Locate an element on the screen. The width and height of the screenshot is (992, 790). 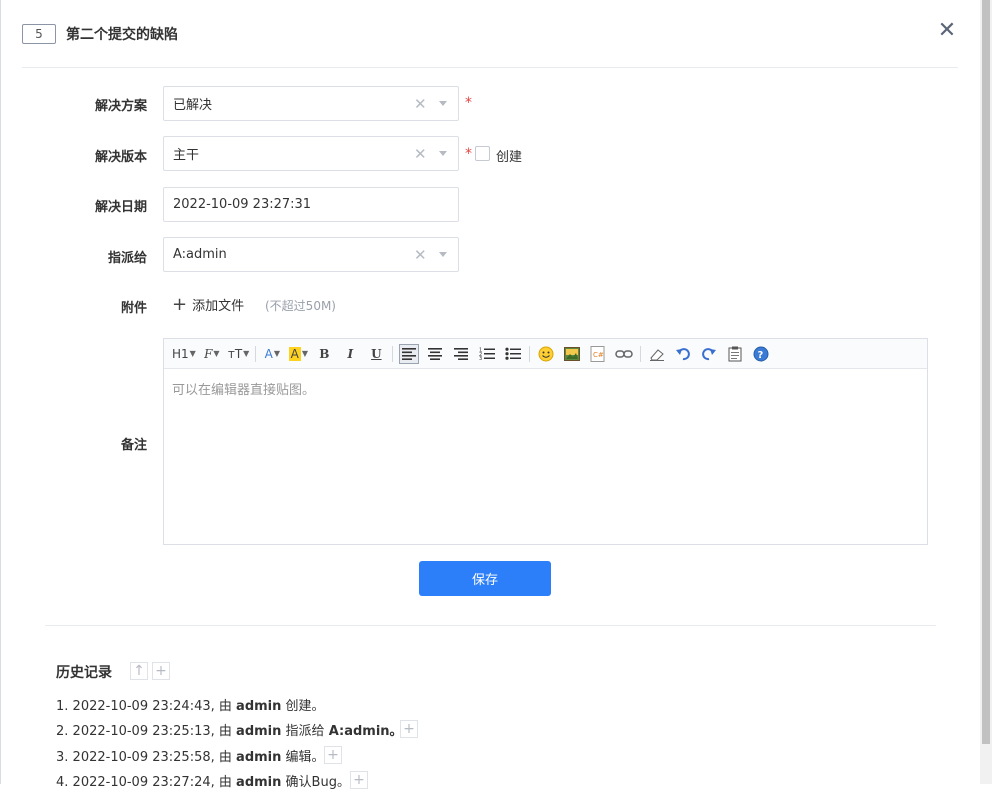
history-num: 4. is located at coordinates (62, 782).